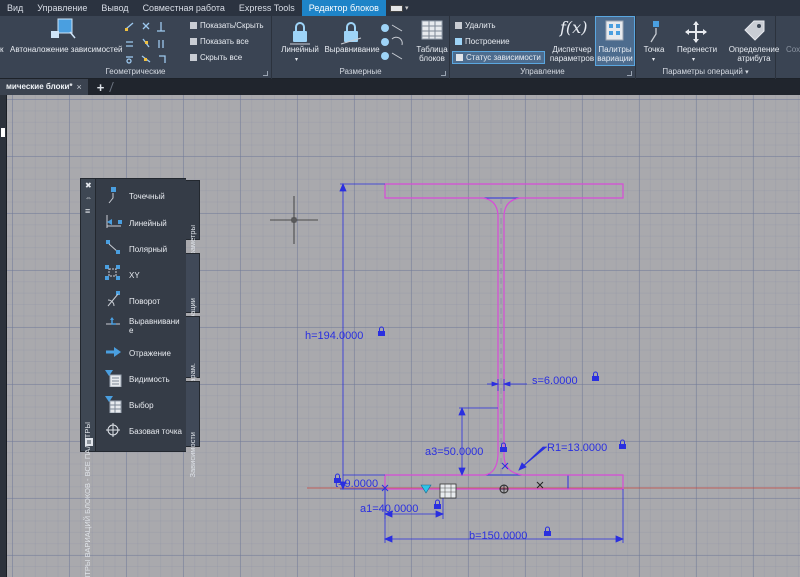 The height and width of the screenshot is (577, 800). Describe the element at coordinates (504, 489) in the screenshot. I see `basepoint-icon` at that location.